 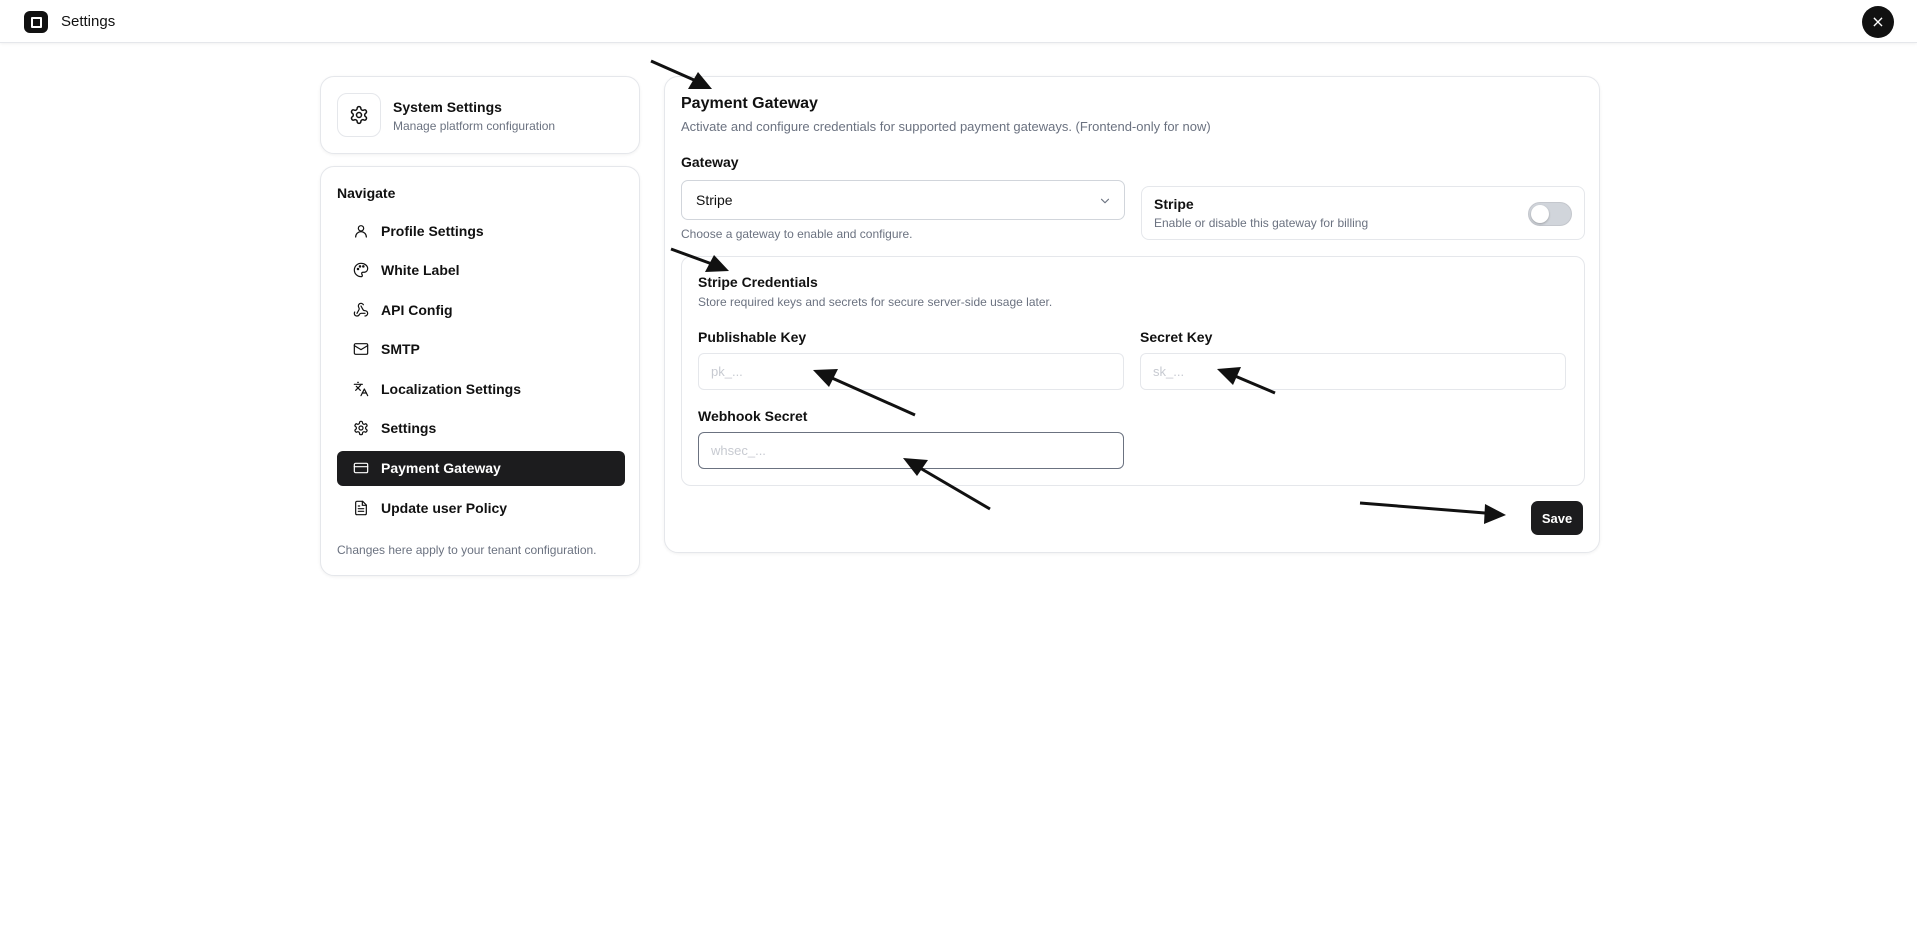 I want to click on nav-heading: Navigate, so click(x=366, y=193).